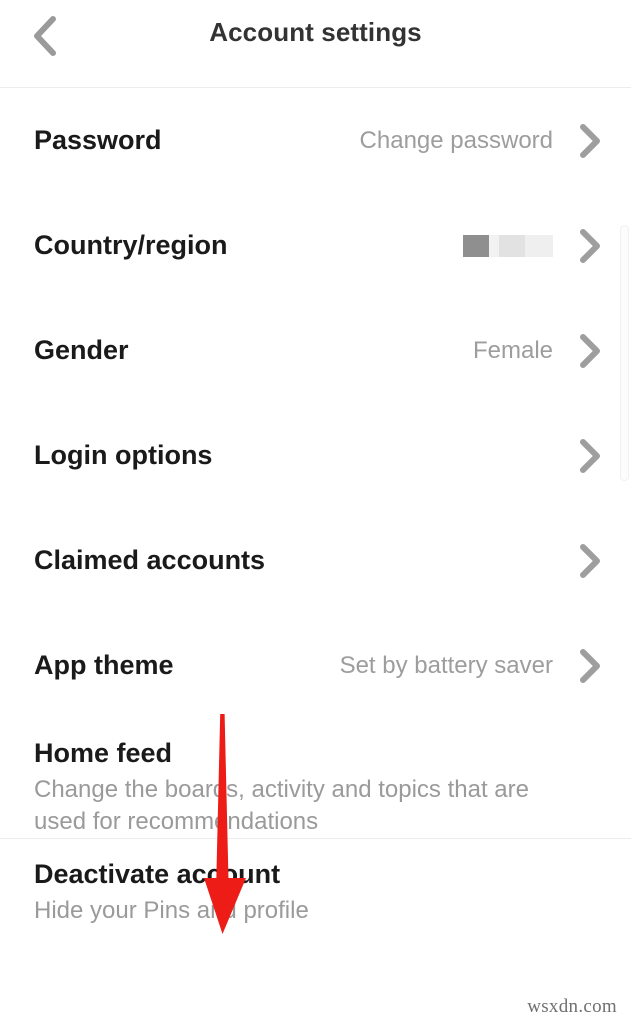 This screenshot has width=631, height=1024. I want to click on row-label: App theme, so click(104, 664).